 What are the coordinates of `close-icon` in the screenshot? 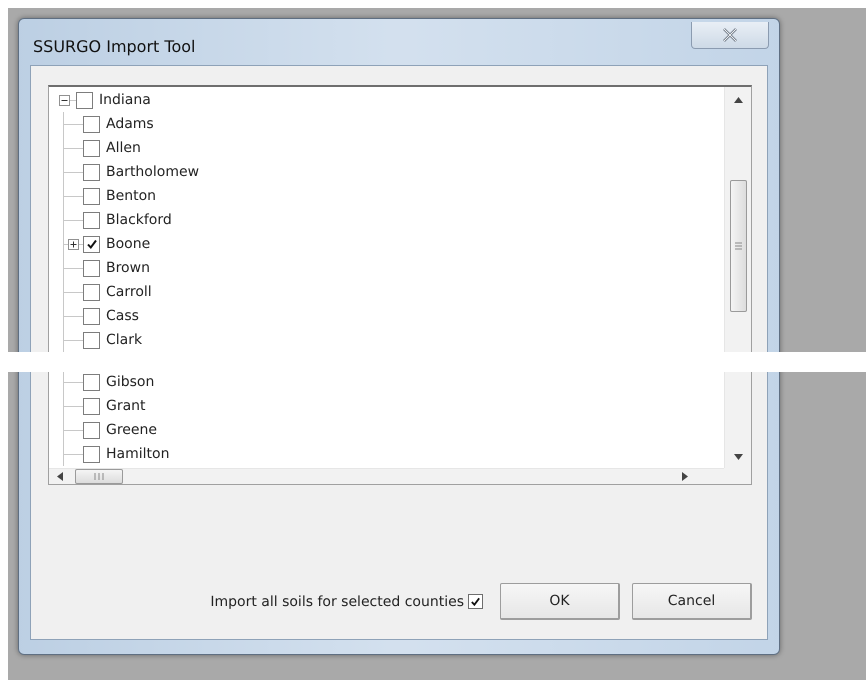 It's located at (730, 35).